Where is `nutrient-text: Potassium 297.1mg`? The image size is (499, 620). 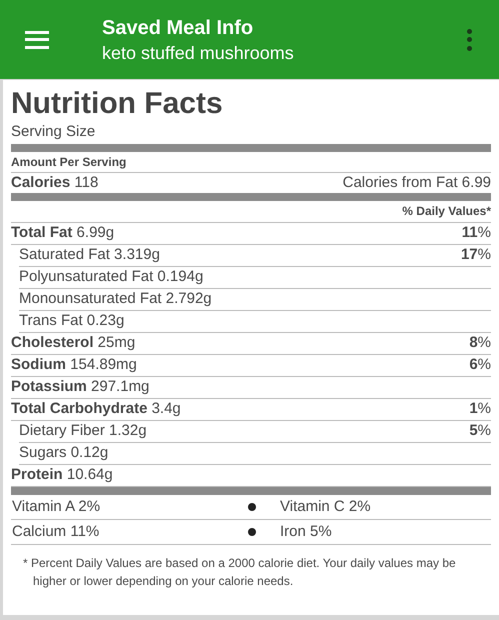 nutrient-text: Potassium 297.1mg is located at coordinates (80, 387).